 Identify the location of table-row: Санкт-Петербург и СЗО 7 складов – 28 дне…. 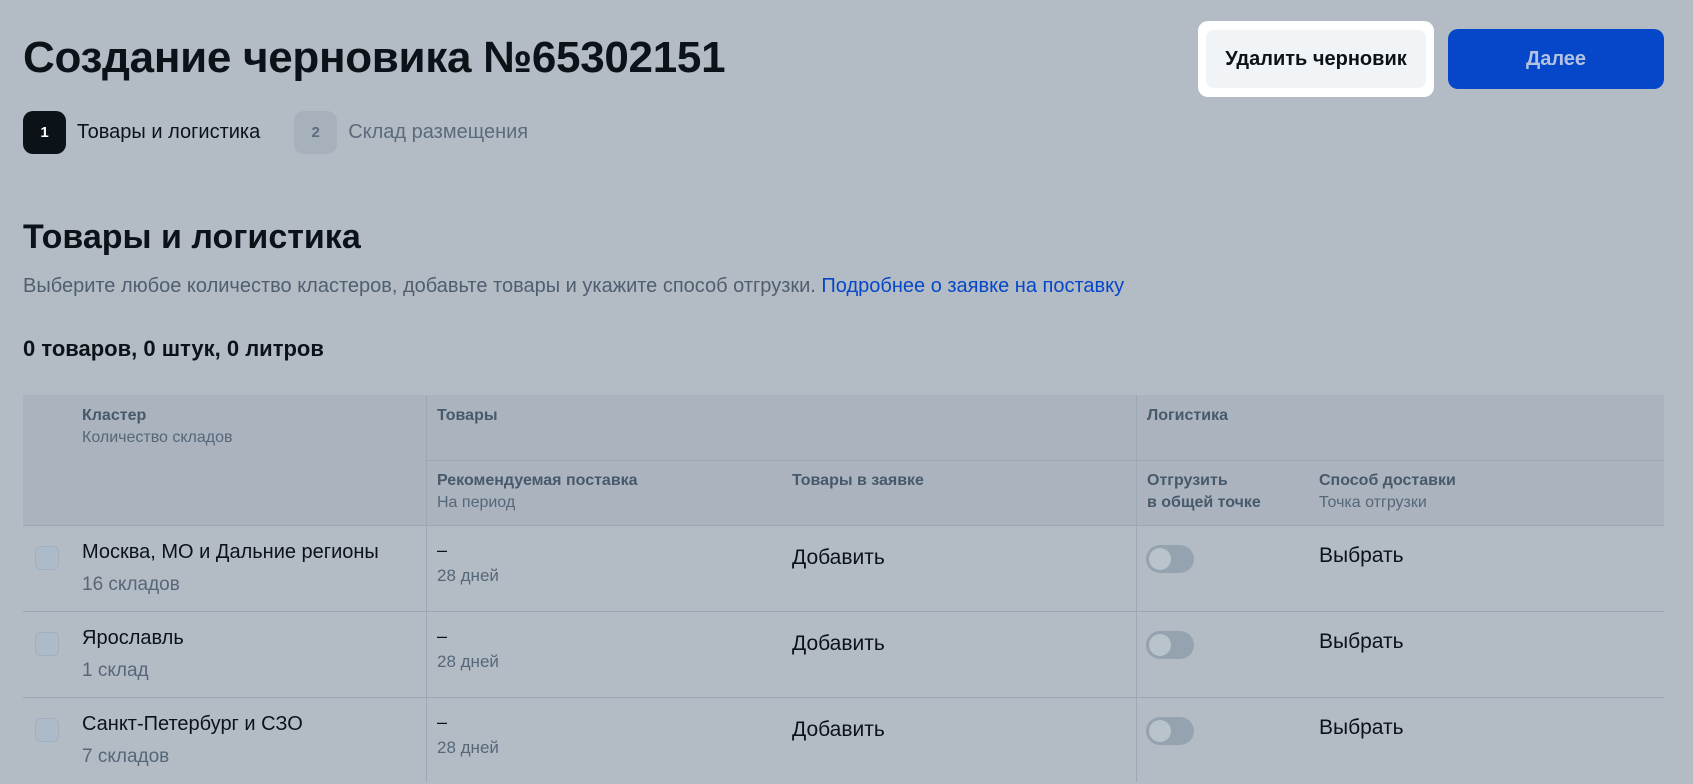
(843, 741).